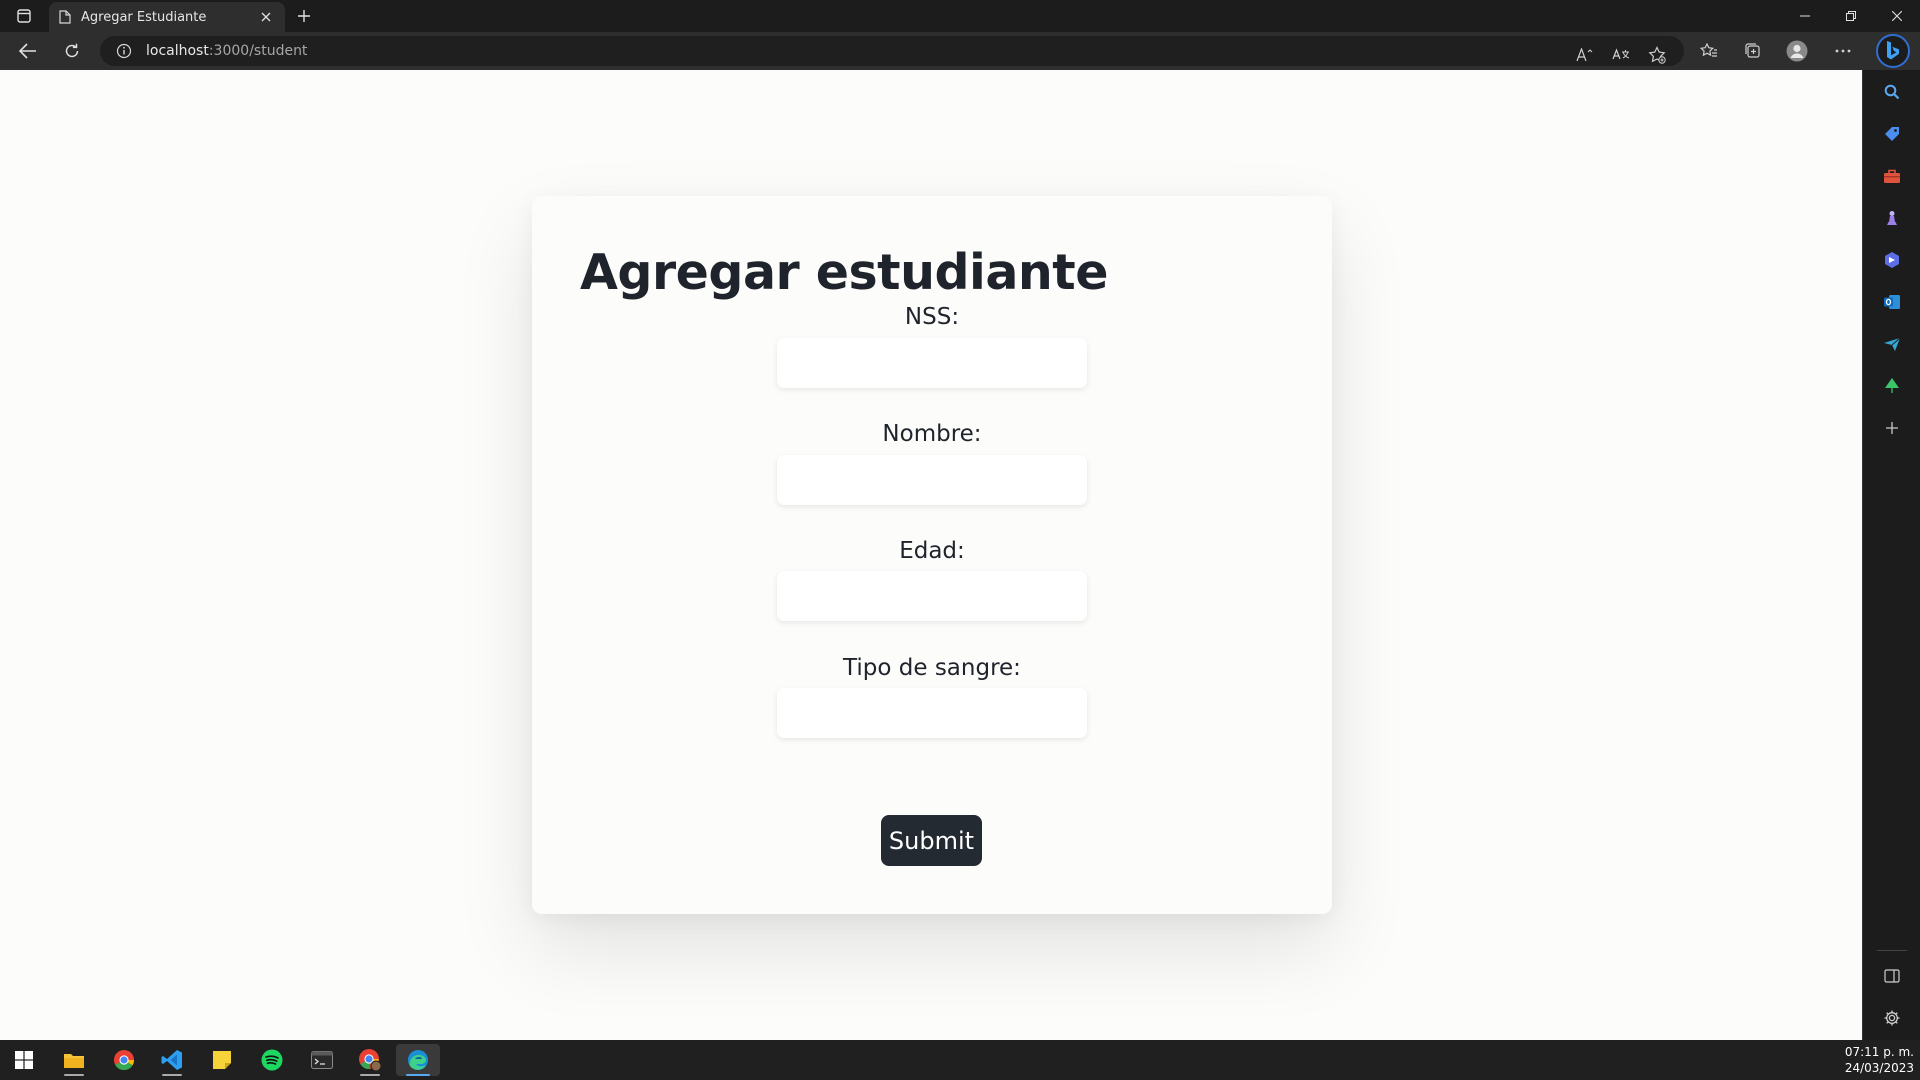 The width and height of the screenshot is (1920, 1080). I want to click on browser-tab: Agregar Estudiante, so click(167, 17).